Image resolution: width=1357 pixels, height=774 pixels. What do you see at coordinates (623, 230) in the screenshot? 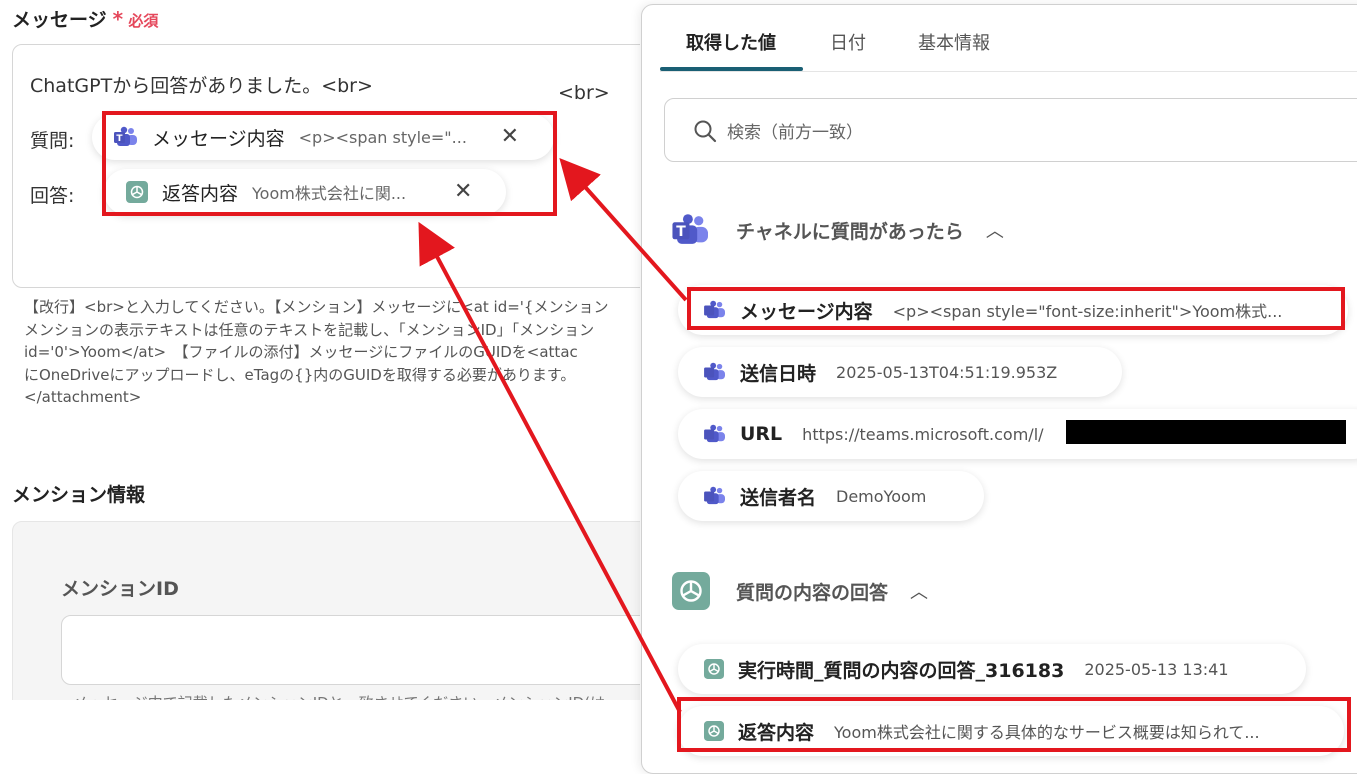
I see `arrow-to-question-chip` at bounding box center [623, 230].